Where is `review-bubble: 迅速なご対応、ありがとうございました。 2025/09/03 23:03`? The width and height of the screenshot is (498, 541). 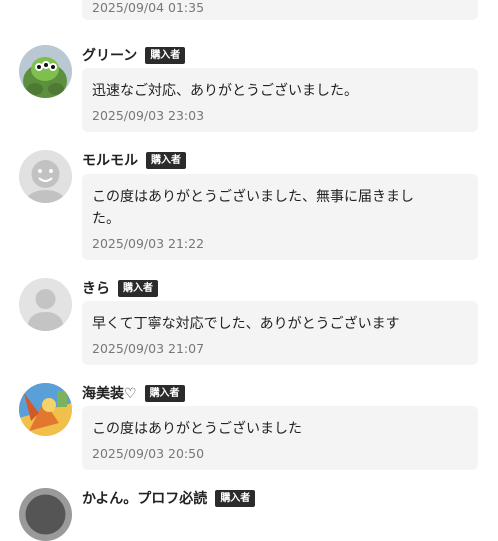
review-bubble: 迅速なご対応、ありがとうございました。 2025/09/03 23:03 is located at coordinates (280, 100).